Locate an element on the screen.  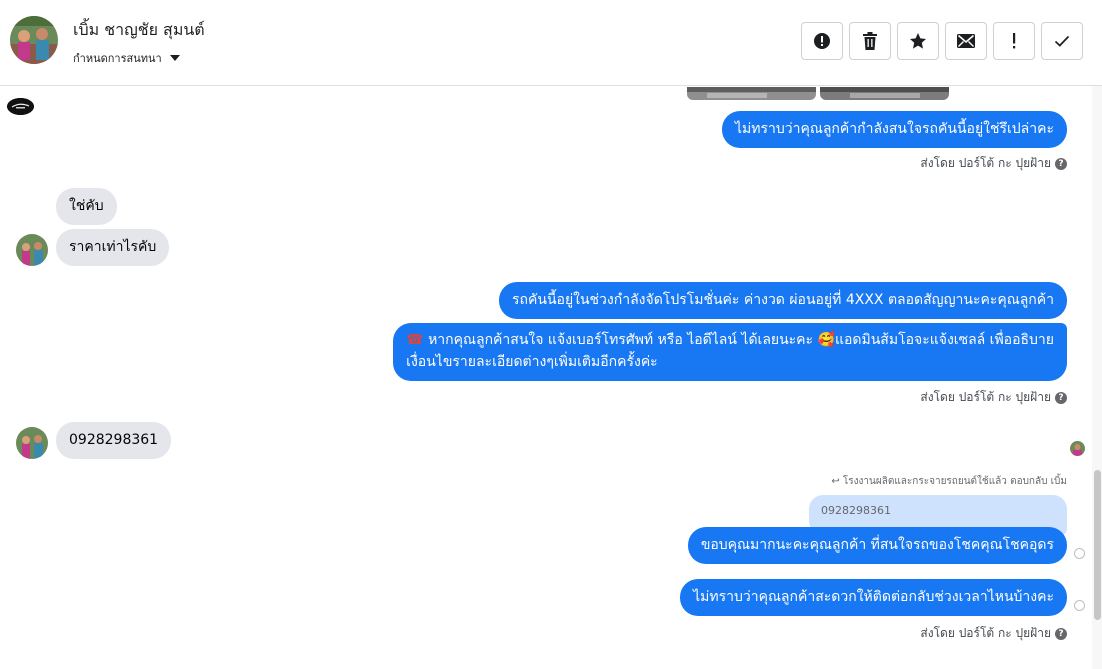
assign-conversation-dropdown: กำหนดการสนทนา is located at coordinates (126, 58).